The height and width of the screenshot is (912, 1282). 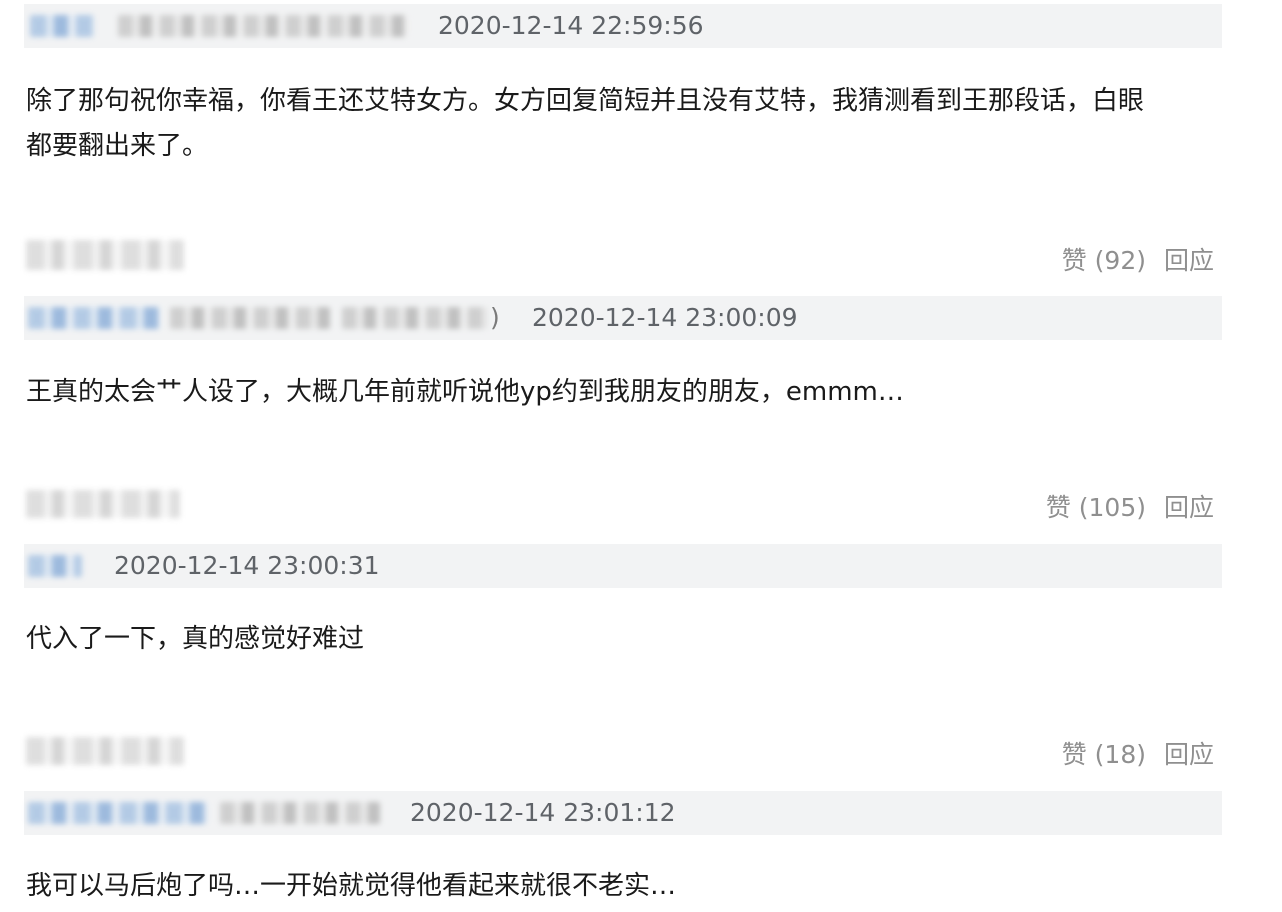 I want to click on comment-header: ) 2020-12-14 23:00:09, so click(x=623, y=318).